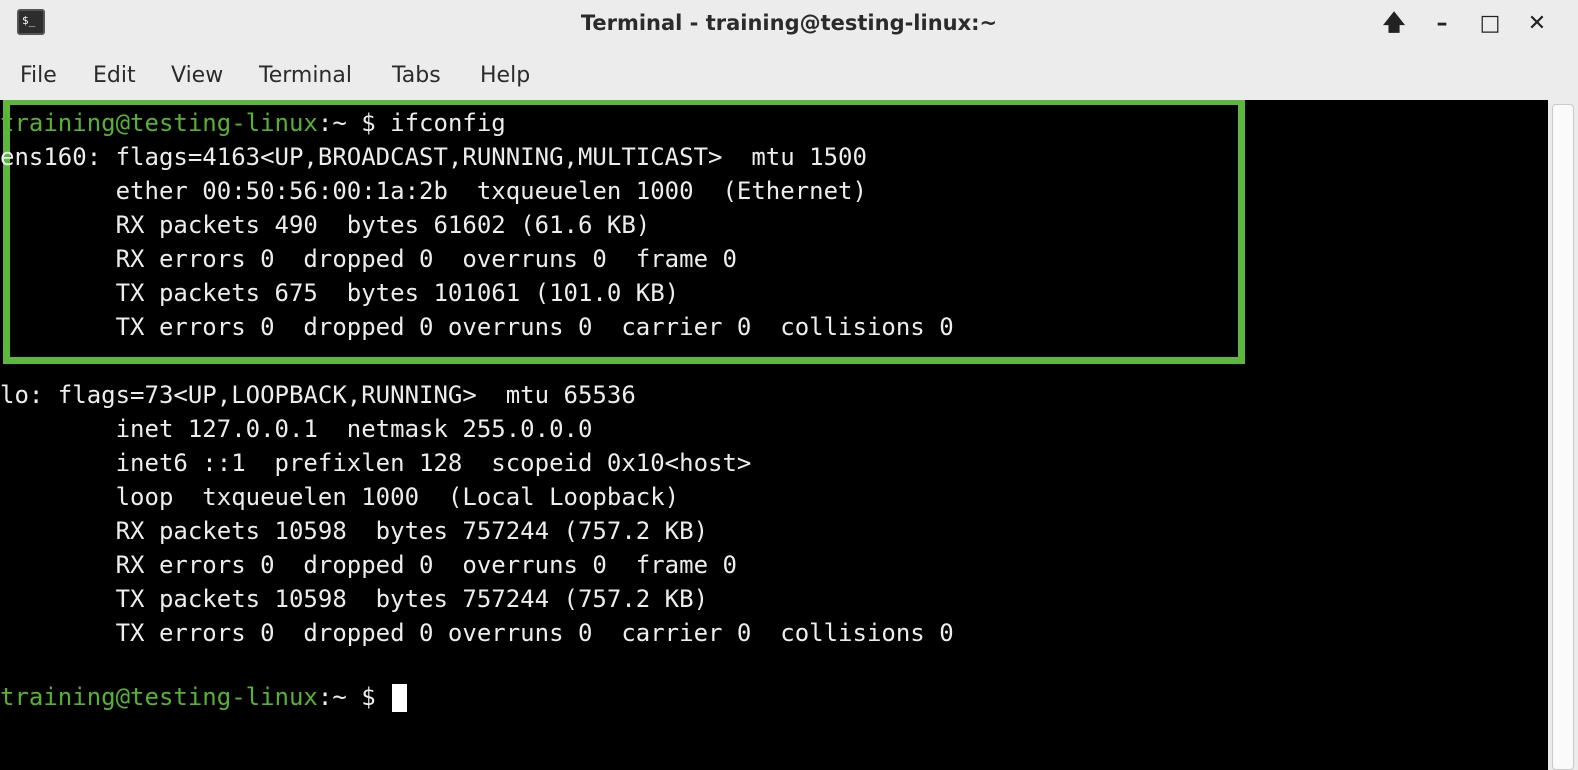 This screenshot has height=770, width=1578. What do you see at coordinates (305, 75) in the screenshot?
I see `menu-terminal: Terminal` at bounding box center [305, 75].